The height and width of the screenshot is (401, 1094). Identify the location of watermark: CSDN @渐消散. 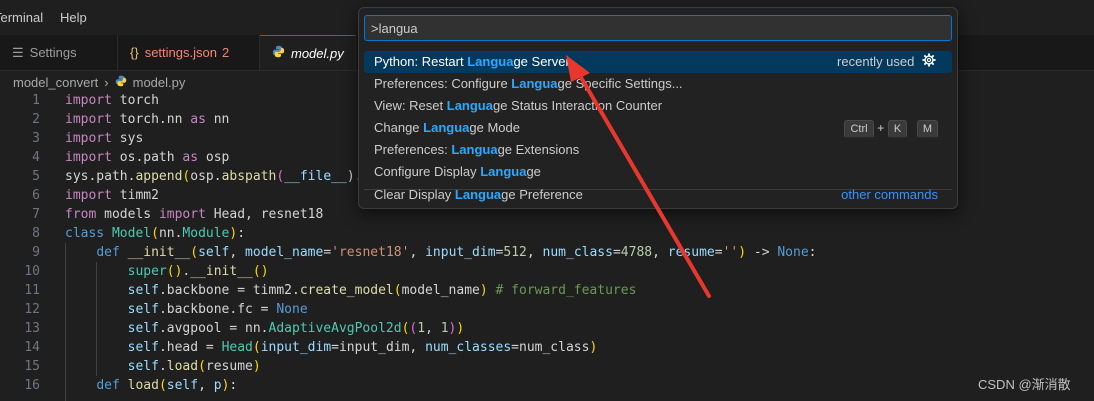
(1024, 384).